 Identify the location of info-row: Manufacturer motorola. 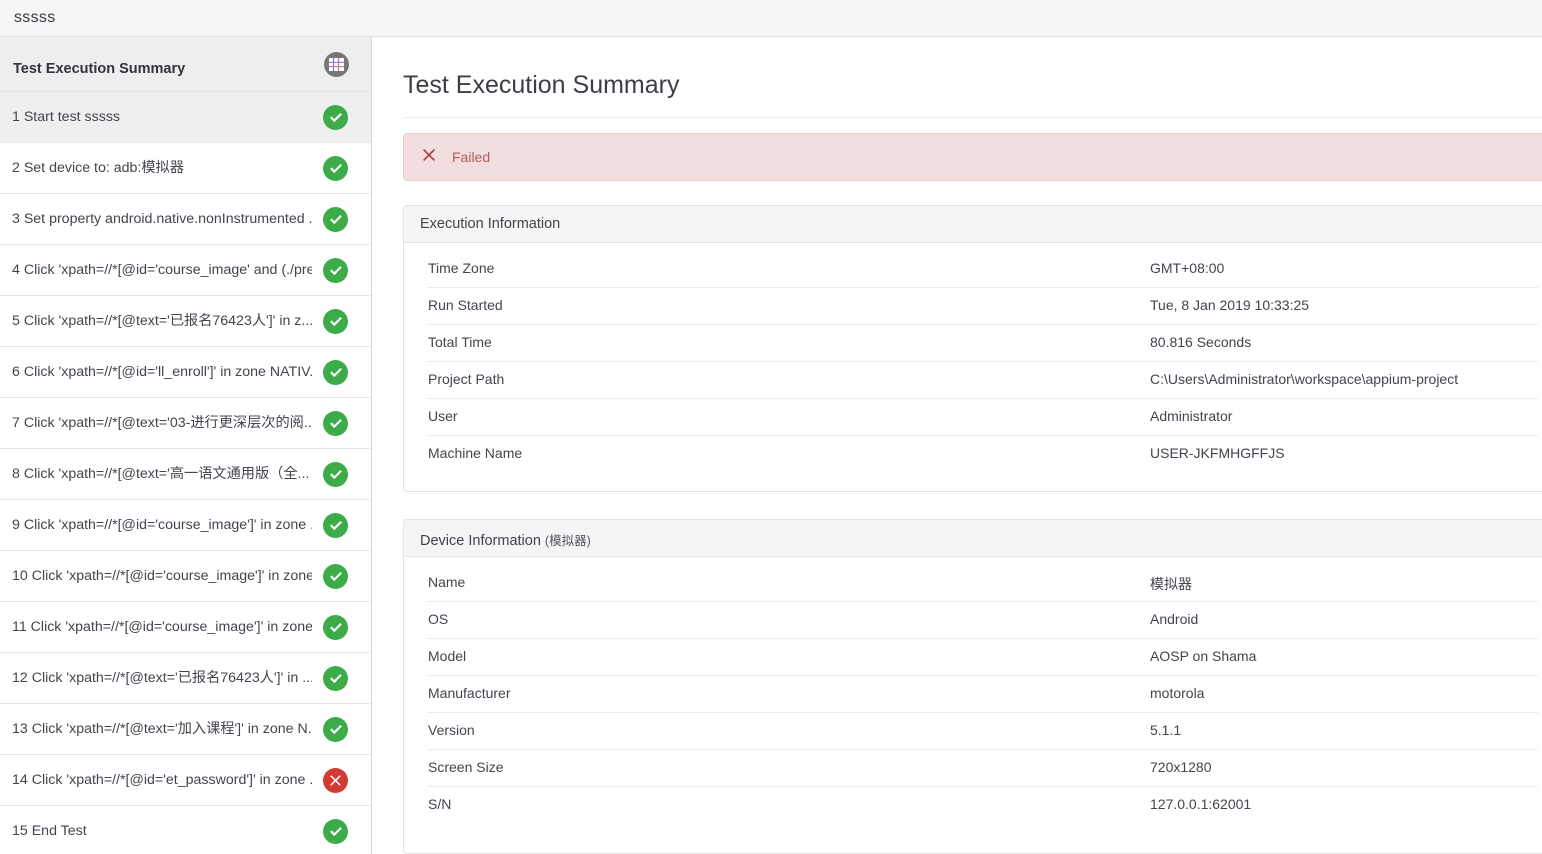
(983, 694).